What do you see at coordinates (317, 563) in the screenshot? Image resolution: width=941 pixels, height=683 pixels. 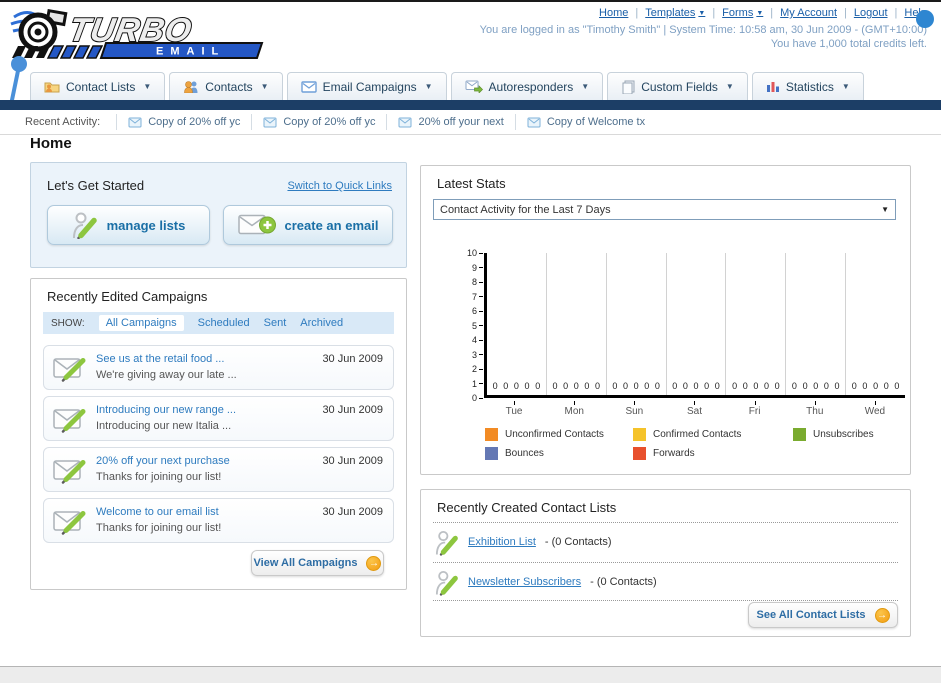 I see `view-all-campaigns-button: View All Campaigns →` at bounding box center [317, 563].